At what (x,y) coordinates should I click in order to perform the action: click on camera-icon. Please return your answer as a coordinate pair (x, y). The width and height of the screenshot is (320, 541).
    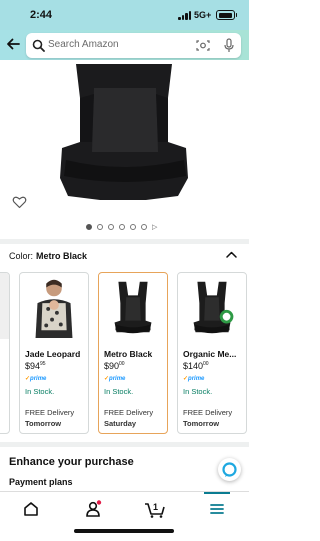
    Looking at the image, I should click on (203, 45).